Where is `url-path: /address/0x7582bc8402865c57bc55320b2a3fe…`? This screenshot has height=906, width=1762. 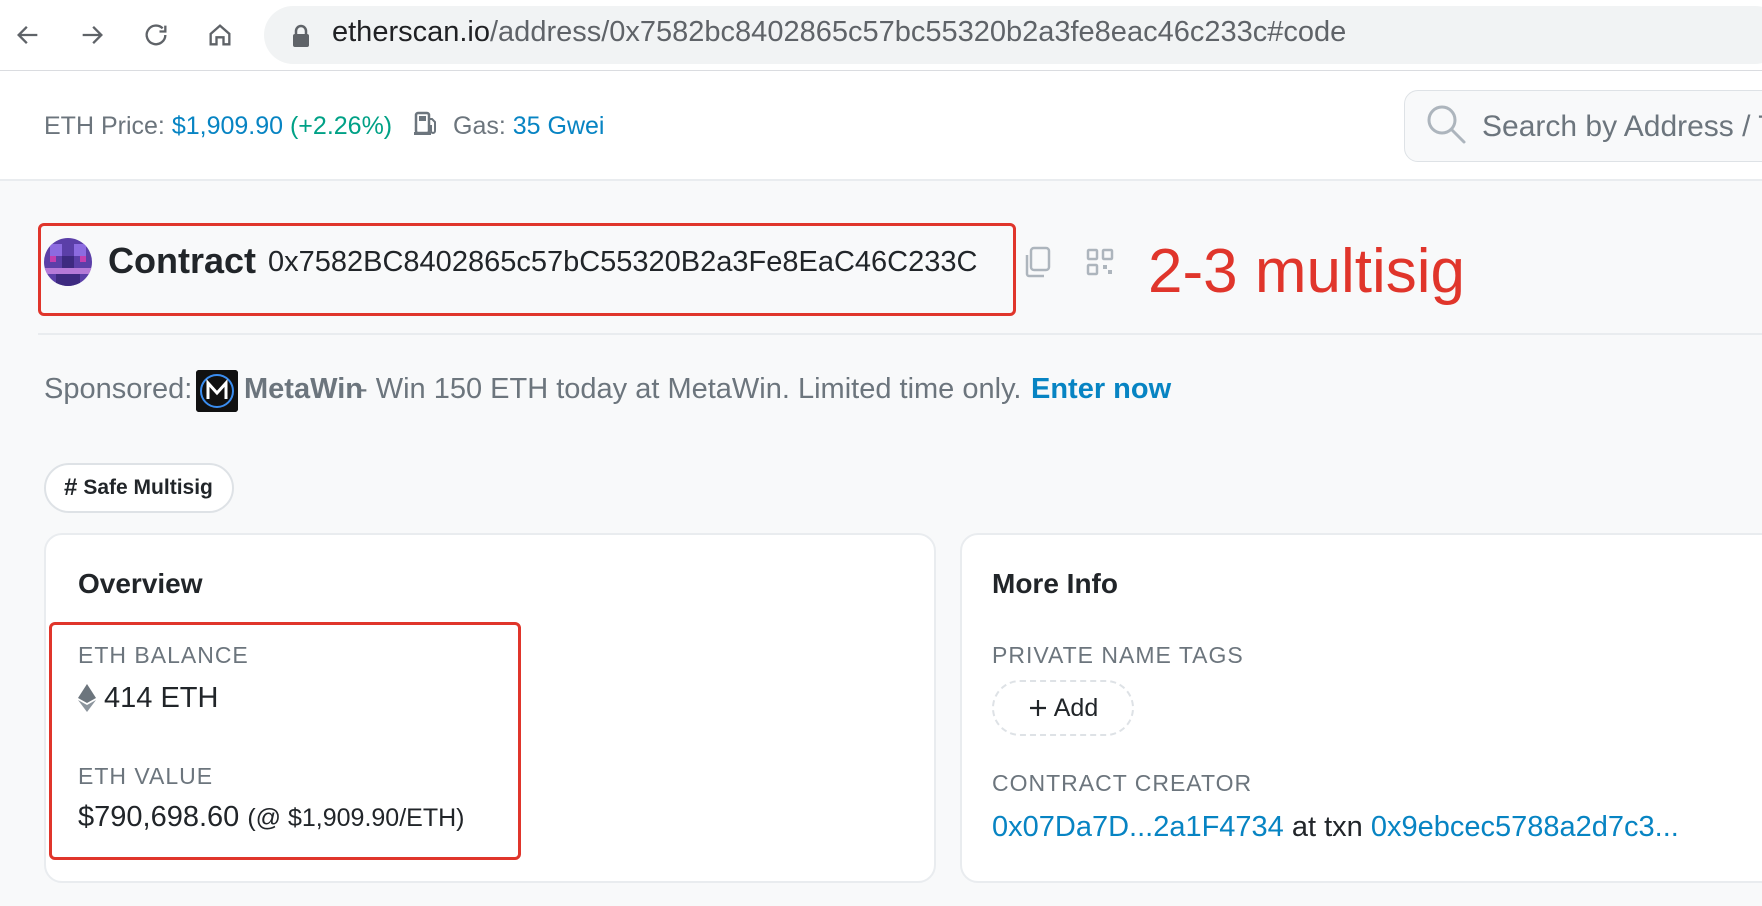 url-path: /address/0x7582bc8402865c57bc55320b2a3fe… is located at coordinates (918, 32).